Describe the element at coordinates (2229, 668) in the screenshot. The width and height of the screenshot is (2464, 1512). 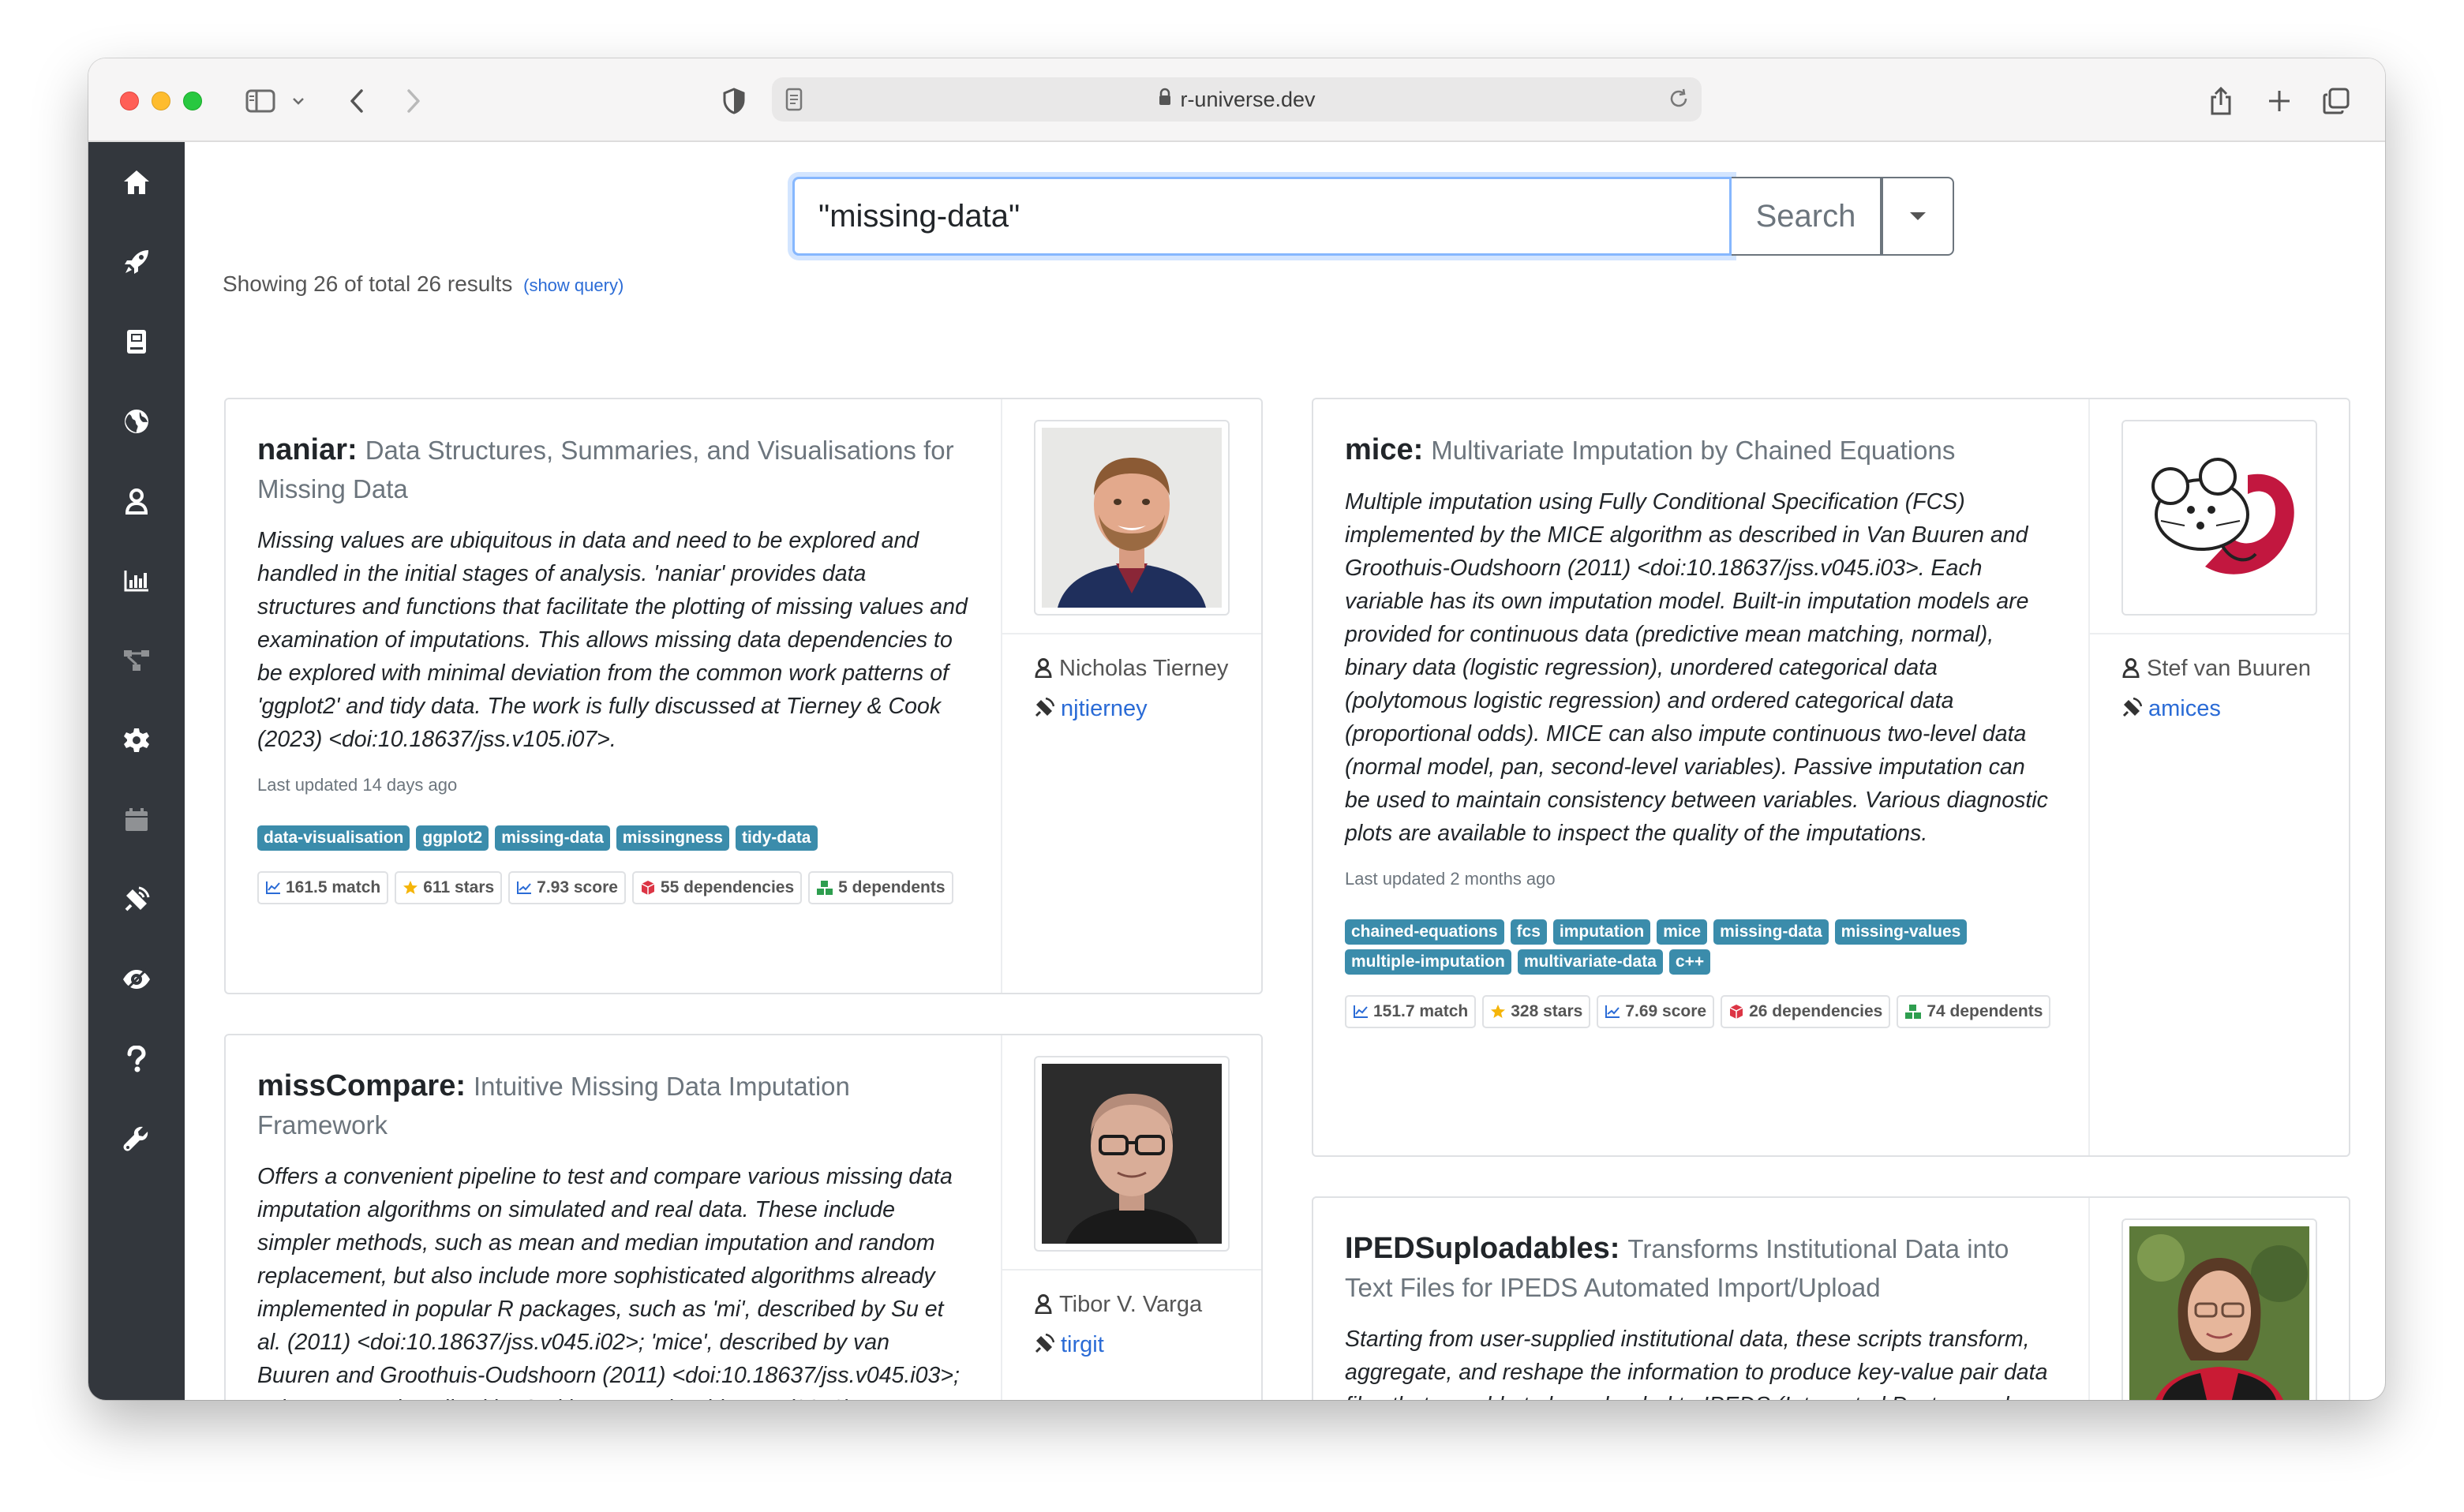
I see `maintainer-name: Stef van Buuren` at that location.